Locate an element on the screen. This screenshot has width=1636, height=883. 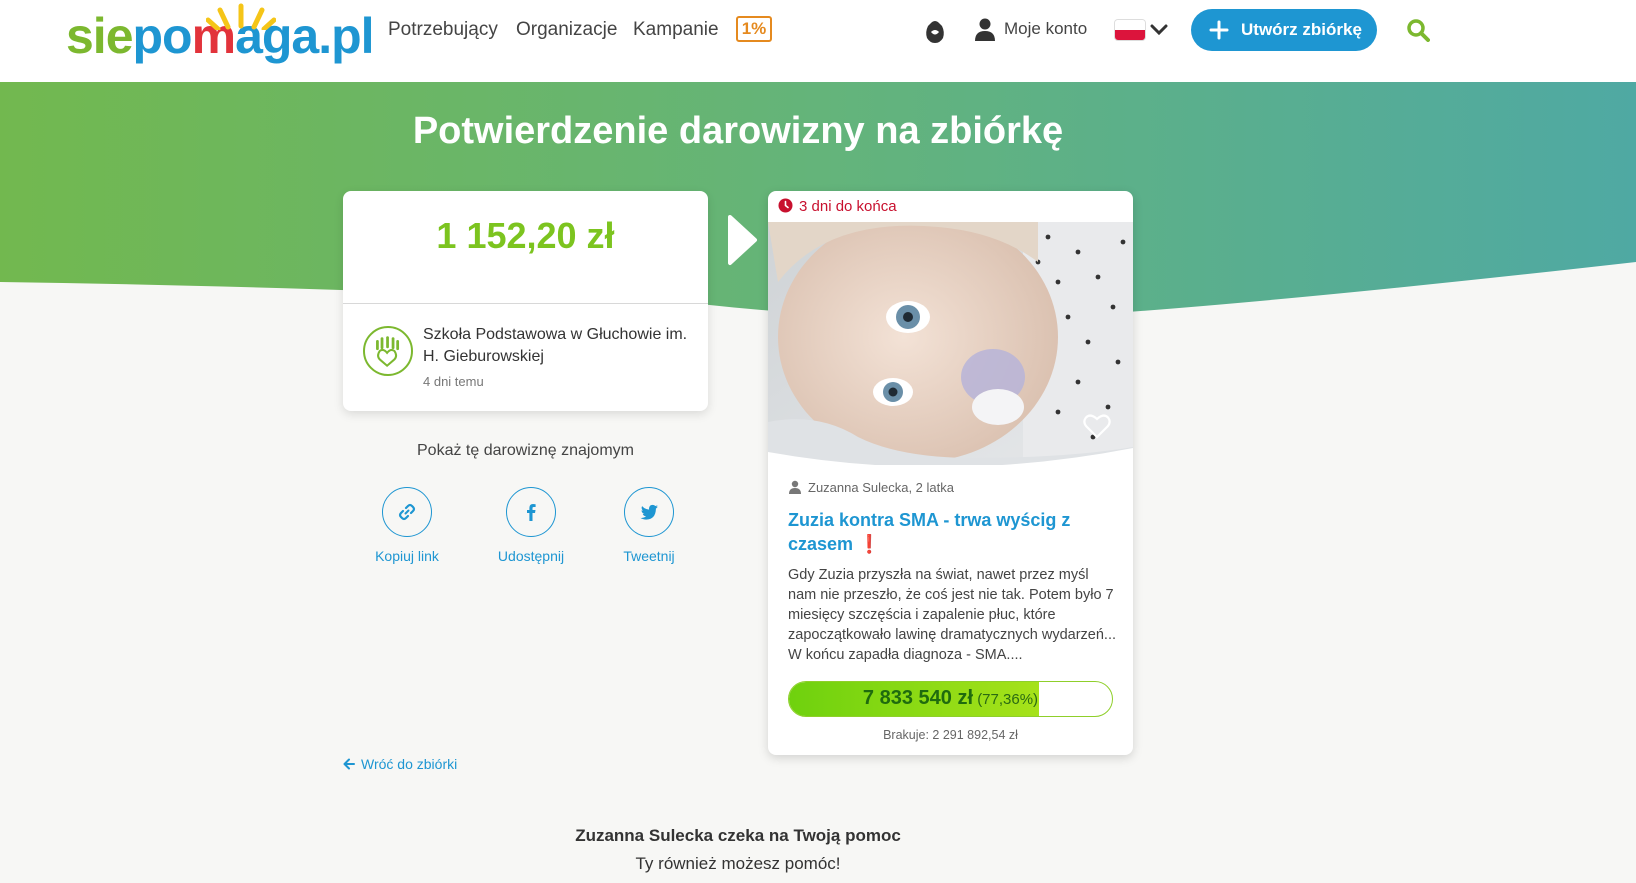
link-icon is located at coordinates (407, 512).